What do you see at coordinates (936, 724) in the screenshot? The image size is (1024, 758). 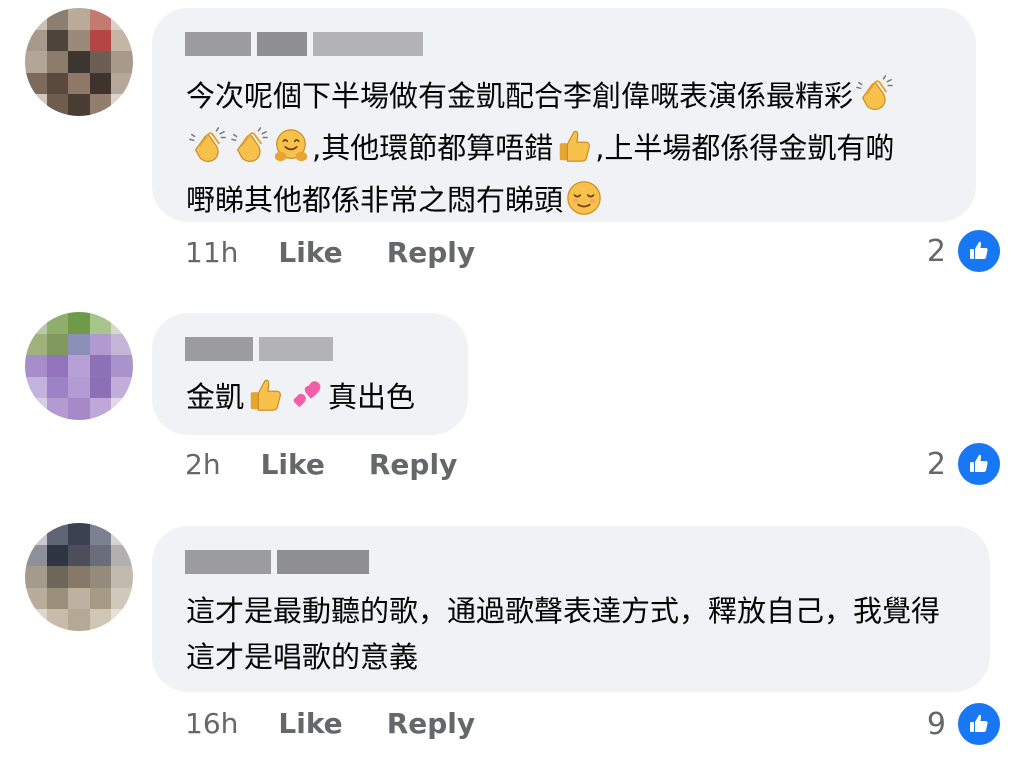 I see `reaction-count: 9` at bounding box center [936, 724].